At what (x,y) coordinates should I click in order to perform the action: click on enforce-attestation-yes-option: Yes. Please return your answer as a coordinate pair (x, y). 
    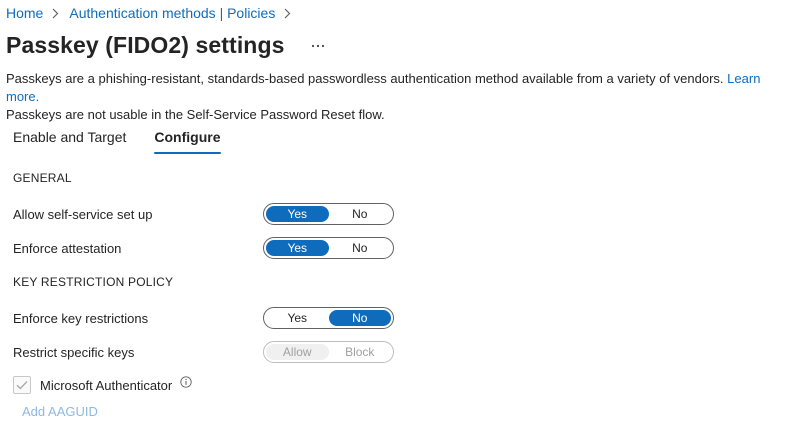
    Looking at the image, I should click on (297, 248).